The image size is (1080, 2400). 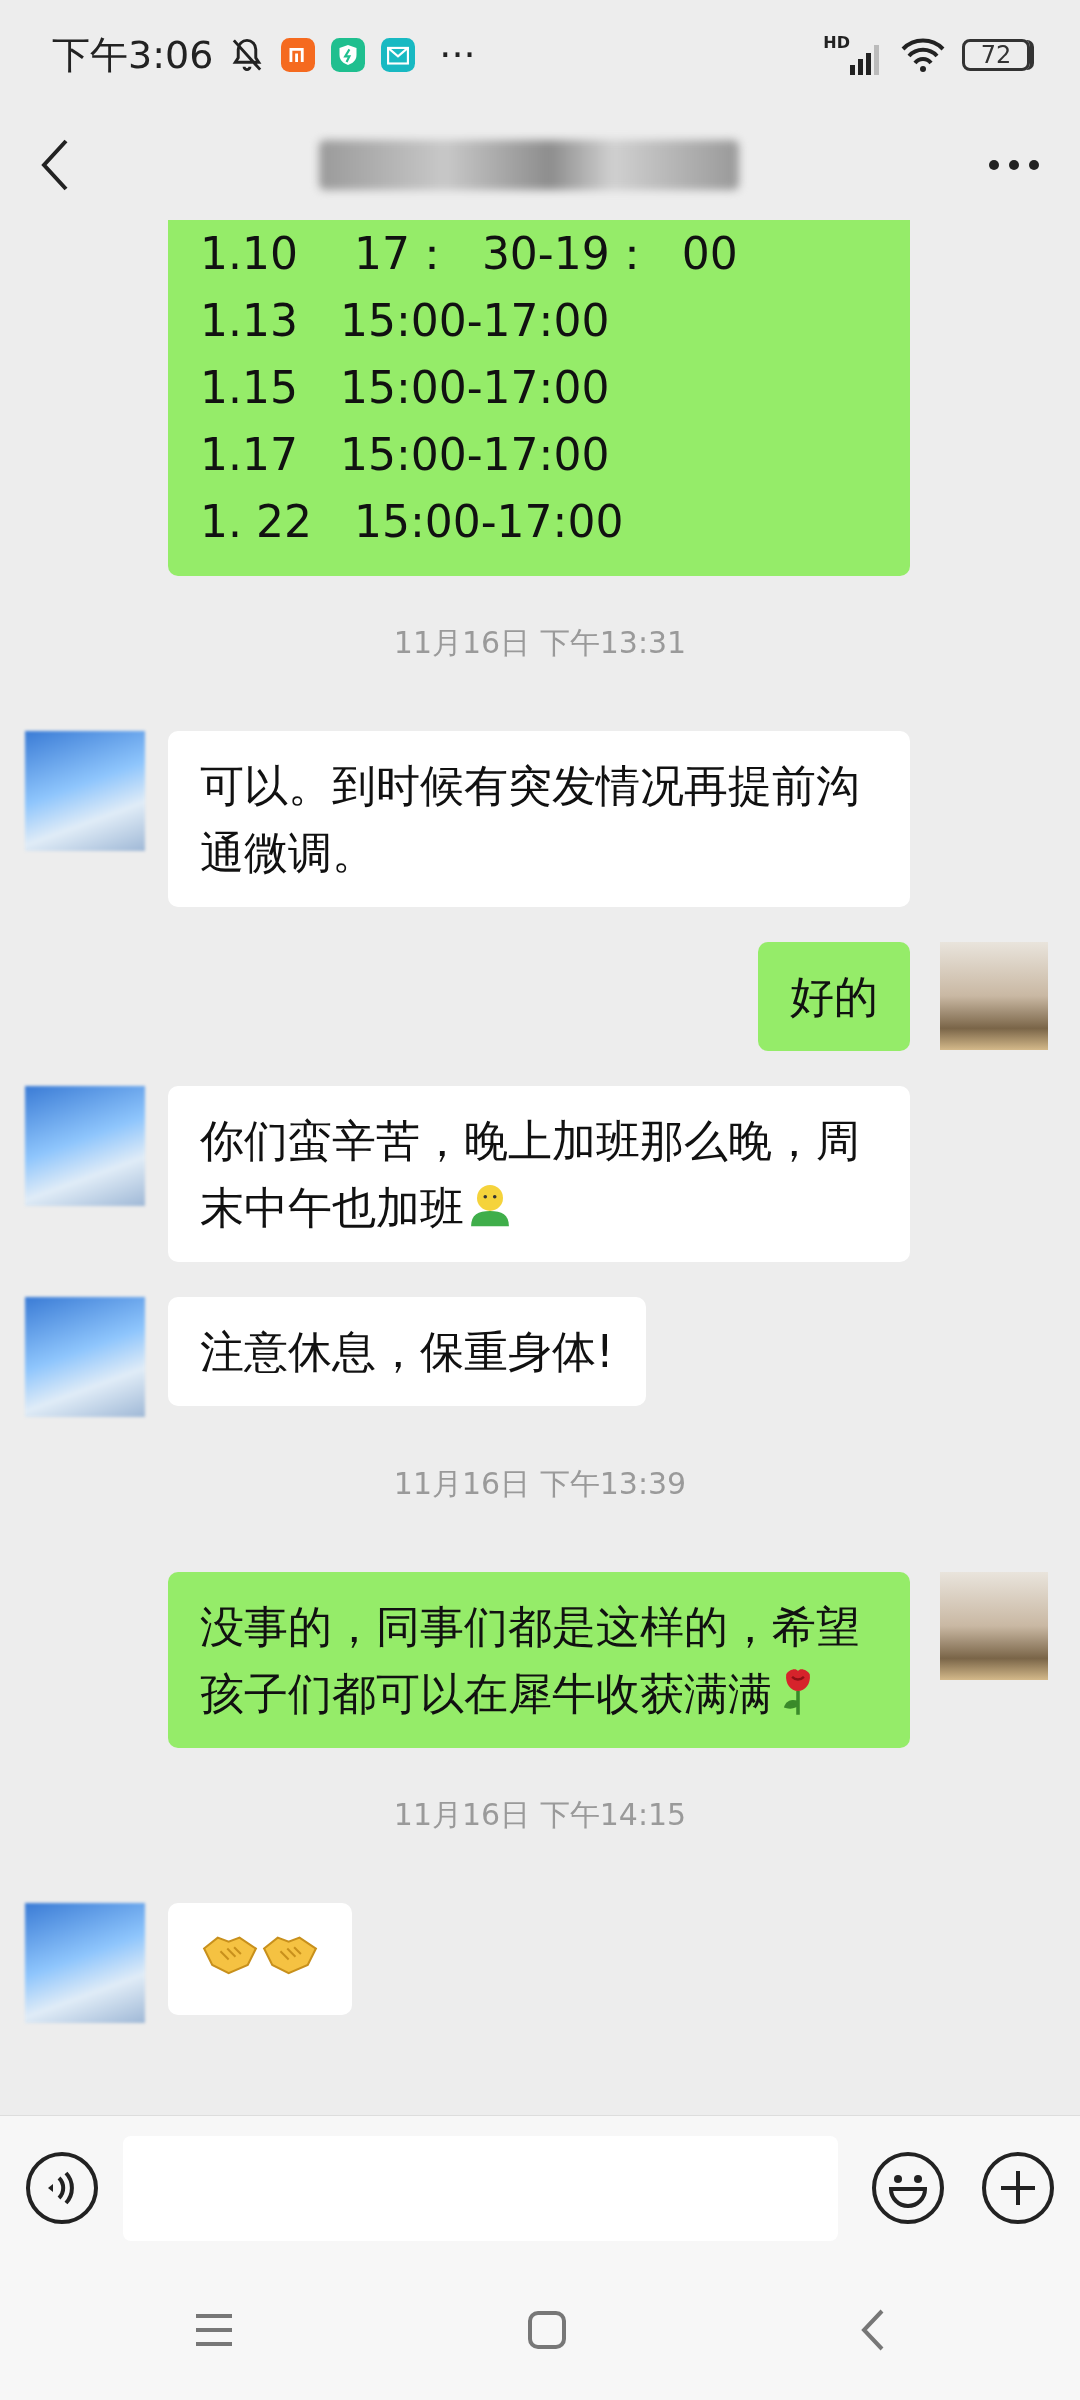 I want to click on more-notifications-indicator: ···, so click(x=457, y=55).